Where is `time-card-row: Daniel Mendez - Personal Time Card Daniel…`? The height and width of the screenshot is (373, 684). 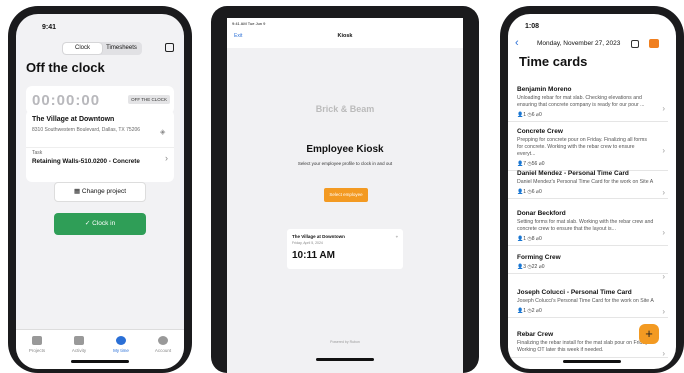
time-card-row: Daniel Mendez - Personal Time Card Daniel… is located at coordinates (588, 182).